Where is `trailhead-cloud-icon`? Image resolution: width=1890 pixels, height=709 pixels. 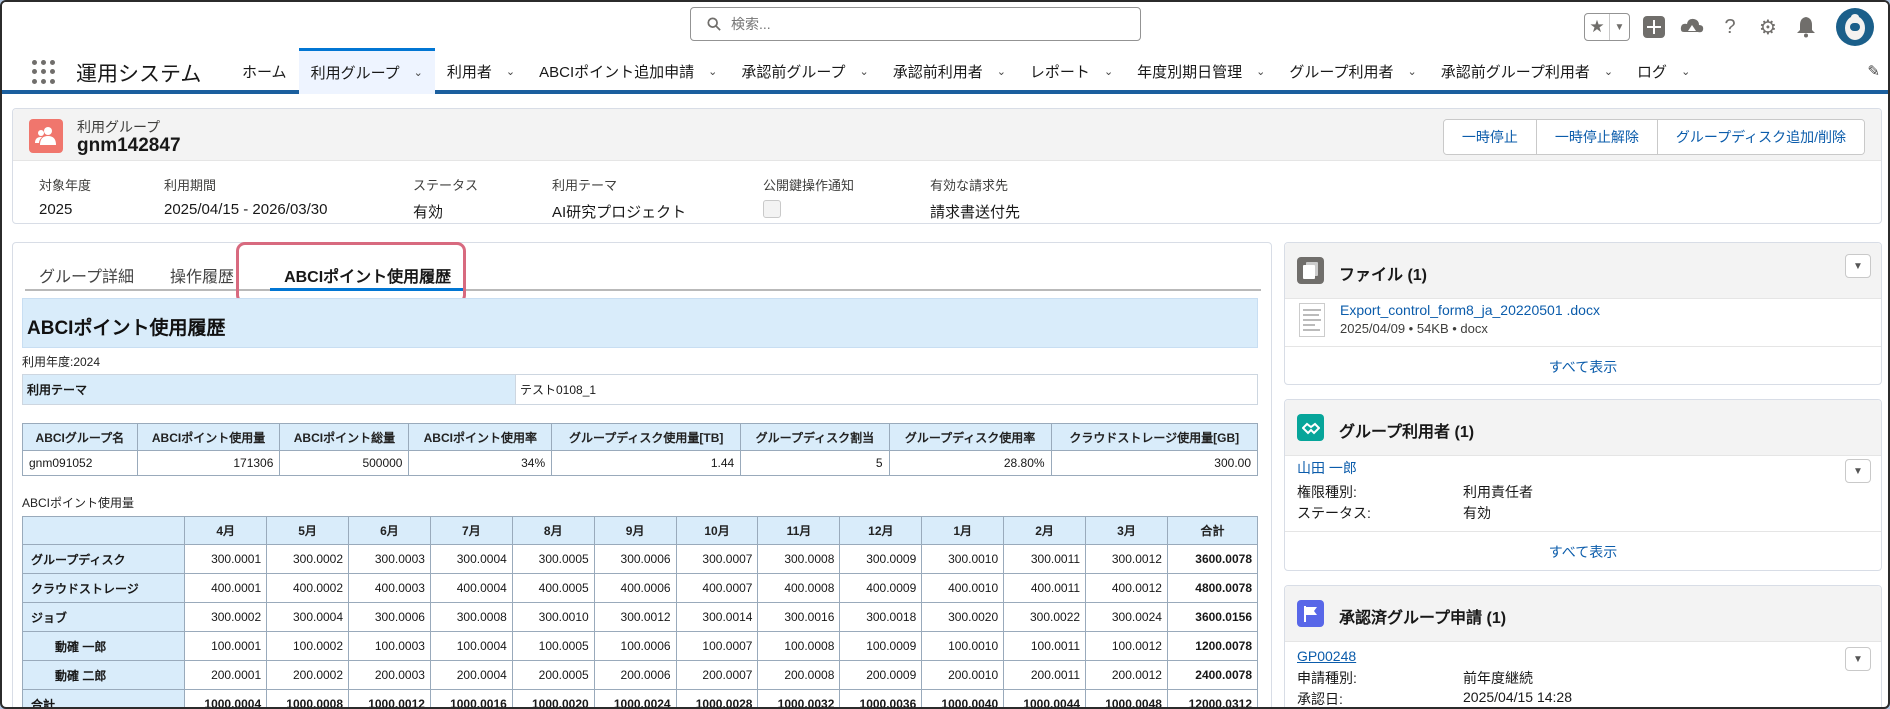 trailhead-cloud-icon is located at coordinates (1692, 27).